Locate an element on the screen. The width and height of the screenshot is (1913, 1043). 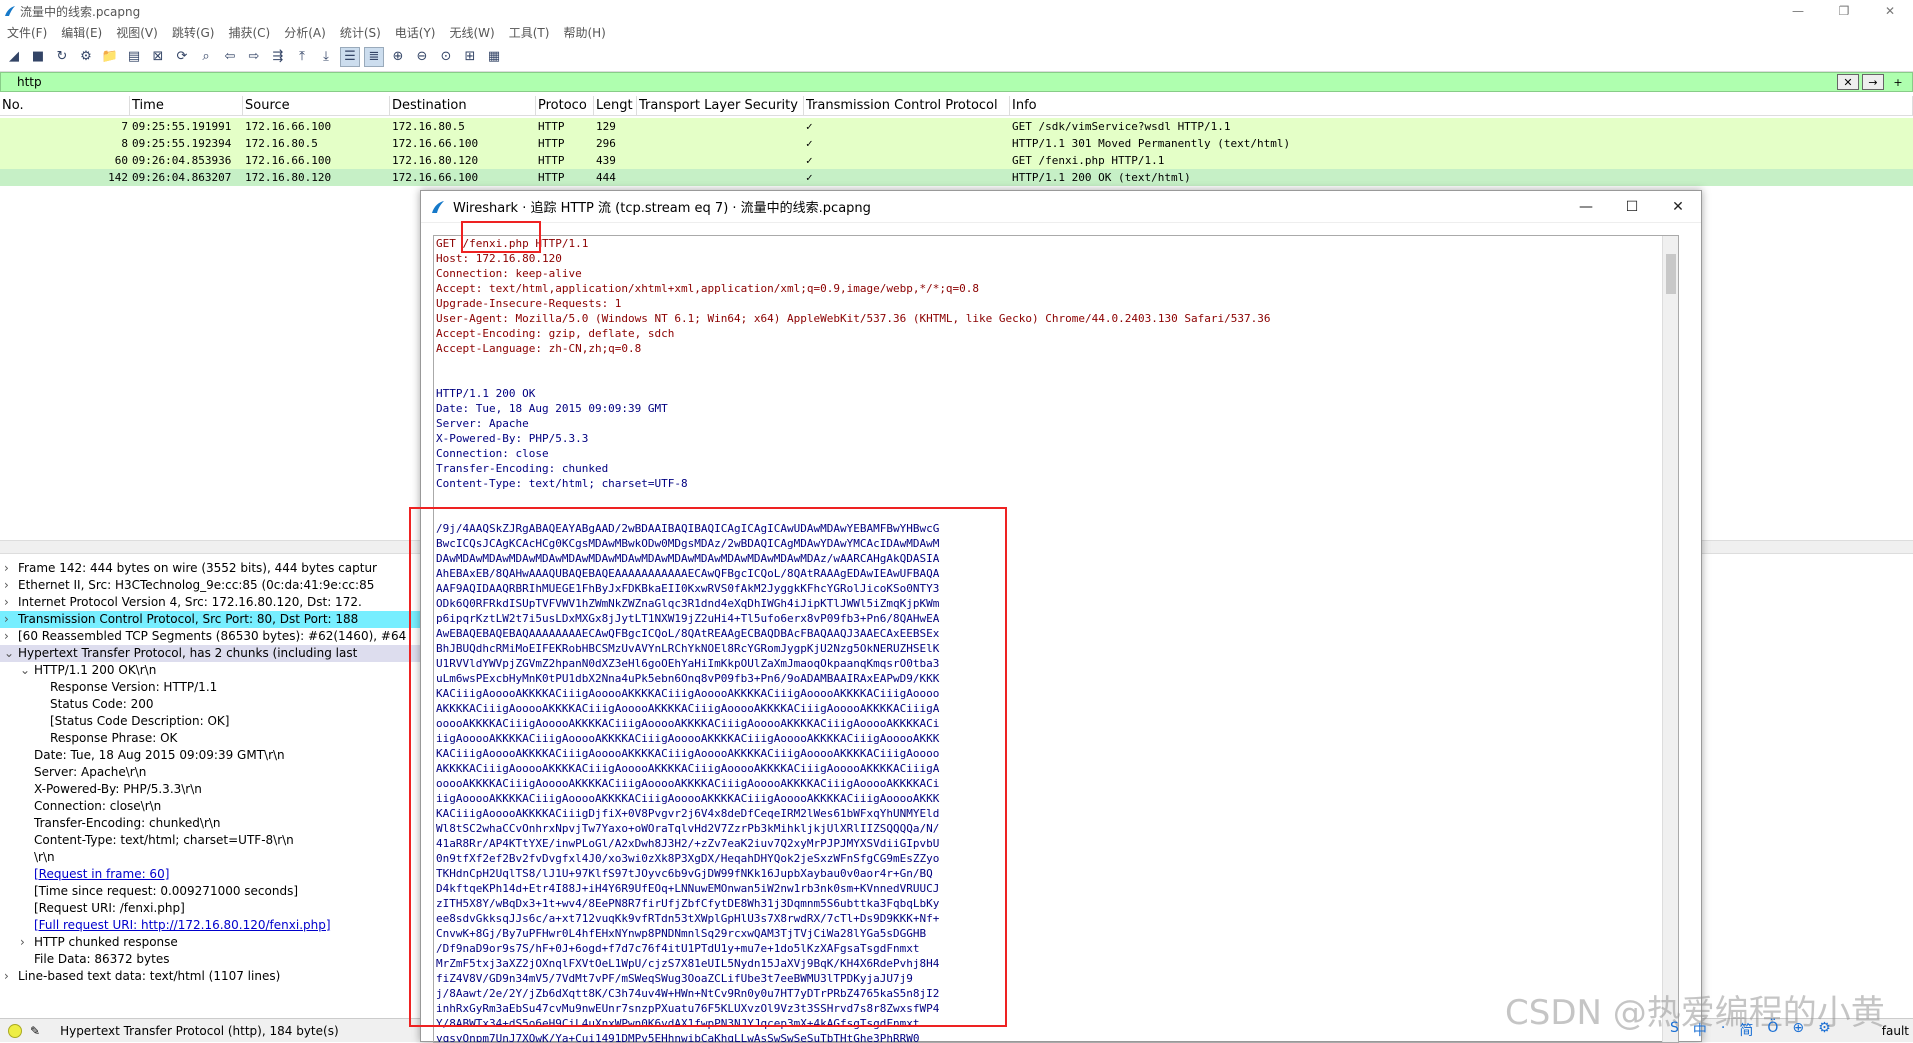
menu-go: 跳转(G) is located at coordinates (193, 32).